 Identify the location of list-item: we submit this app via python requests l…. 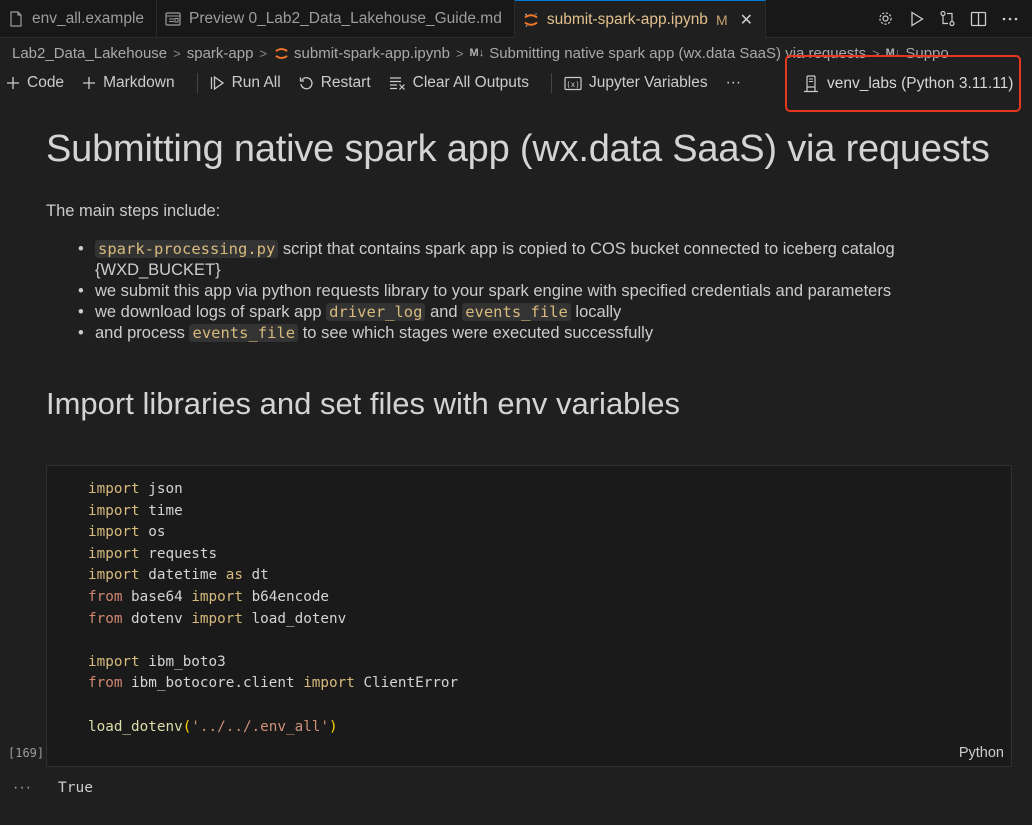
(541, 291).